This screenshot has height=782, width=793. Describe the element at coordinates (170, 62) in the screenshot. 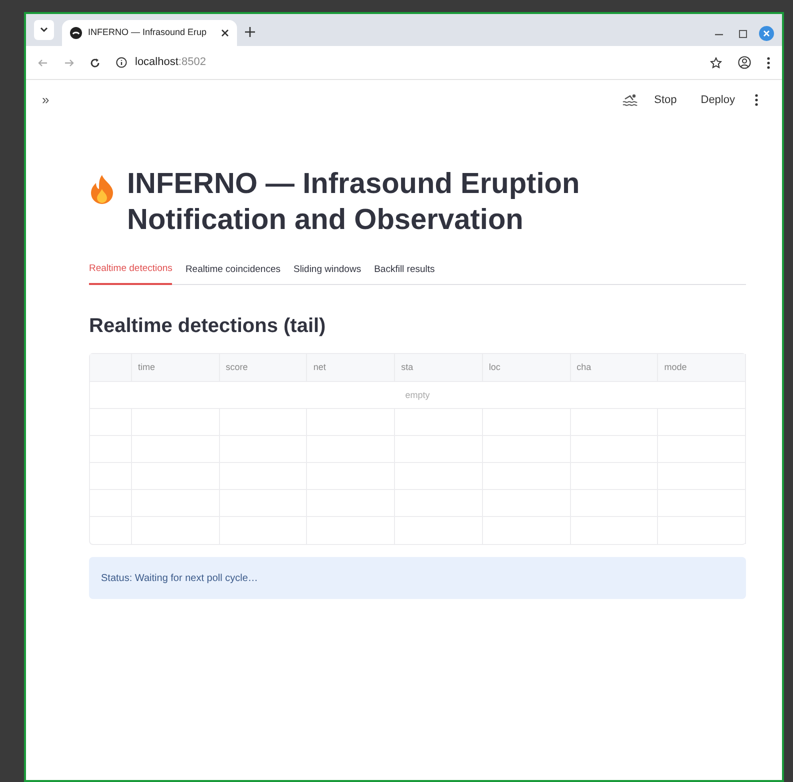

I see `url-text: localhost:8502` at that location.